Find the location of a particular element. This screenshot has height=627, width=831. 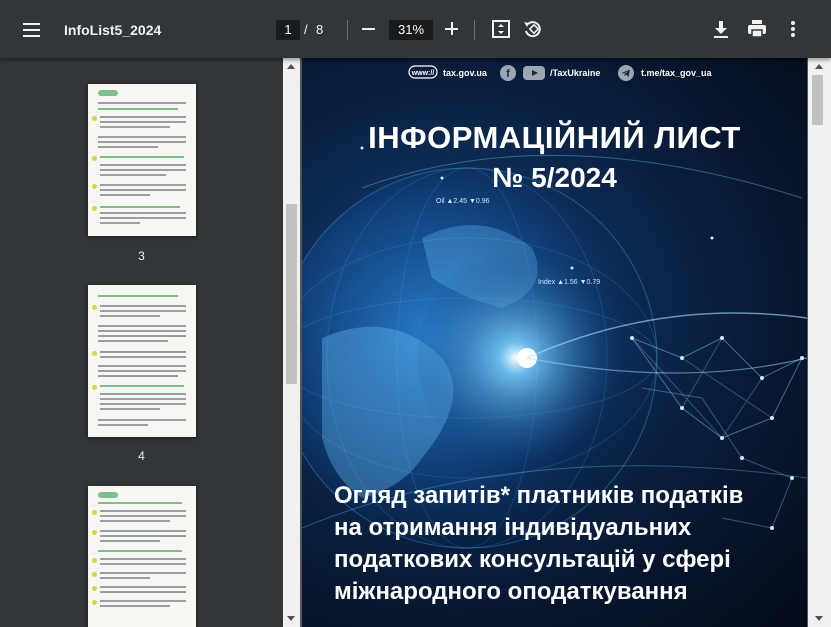

subtitle-line: на отримання індивідуальних is located at coordinates (513, 527).